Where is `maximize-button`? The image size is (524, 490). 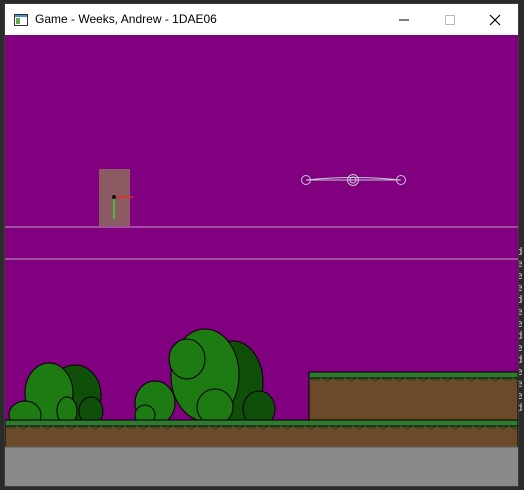 maximize-button is located at coordinates (450, 19).